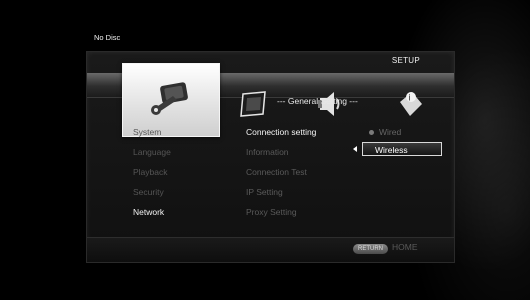 The image size is (530, 300). I want to click on item-information: Information, so click(281, 152).